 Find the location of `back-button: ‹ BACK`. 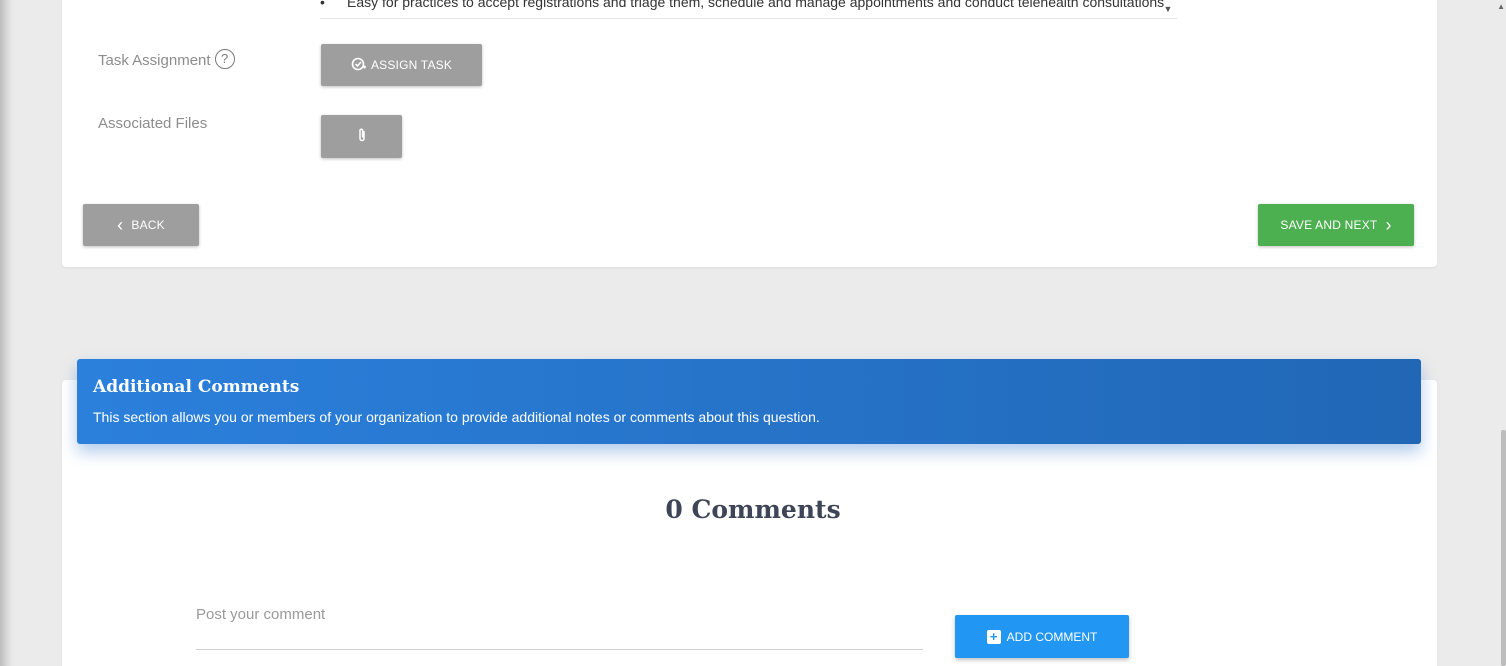

back-button: ‹ BACK is located at coordinates (141, 225).